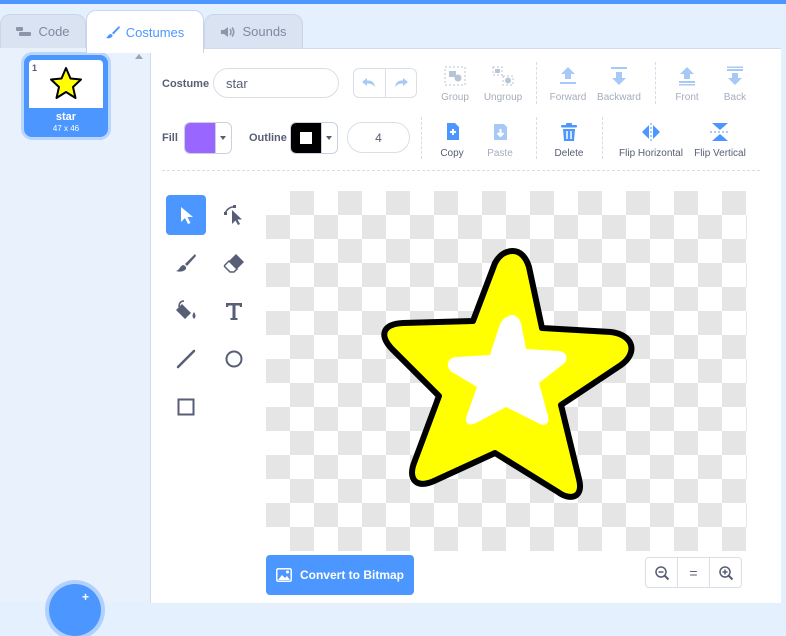 This screenshot has width=786, height=636. I want to click on front-icon, so click(687, 76).